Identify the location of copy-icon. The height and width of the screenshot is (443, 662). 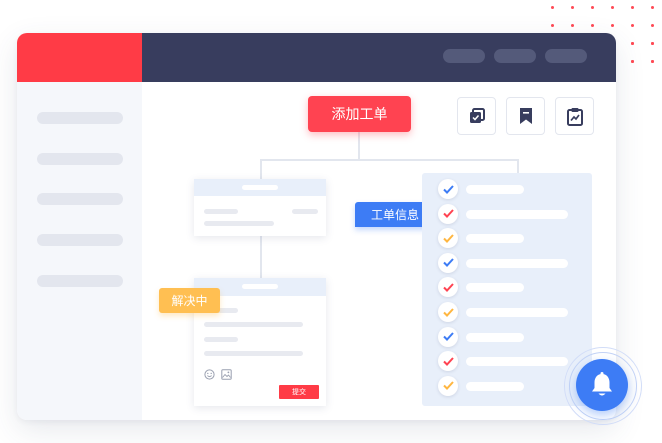
(477, 115).